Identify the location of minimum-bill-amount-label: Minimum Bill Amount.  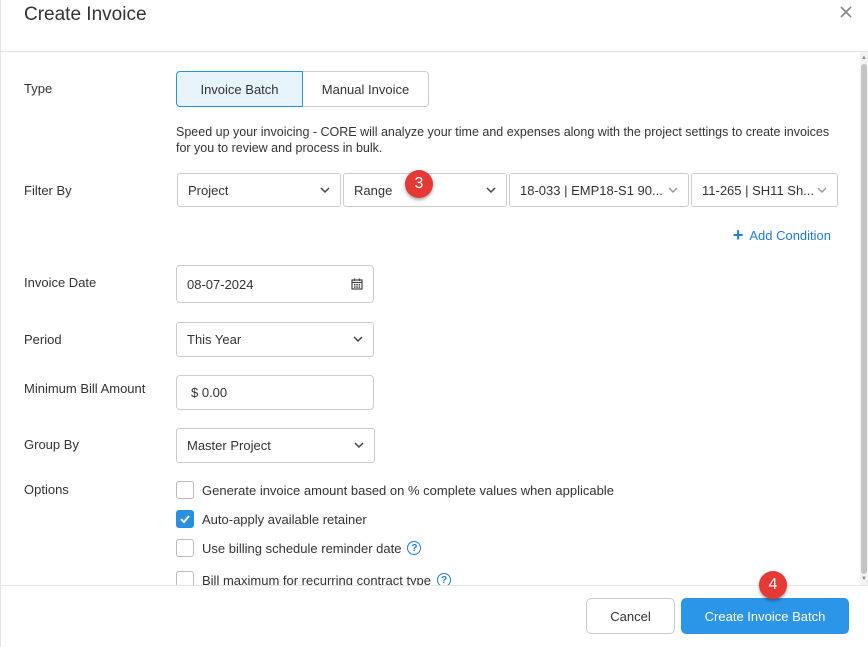
(85, 388).